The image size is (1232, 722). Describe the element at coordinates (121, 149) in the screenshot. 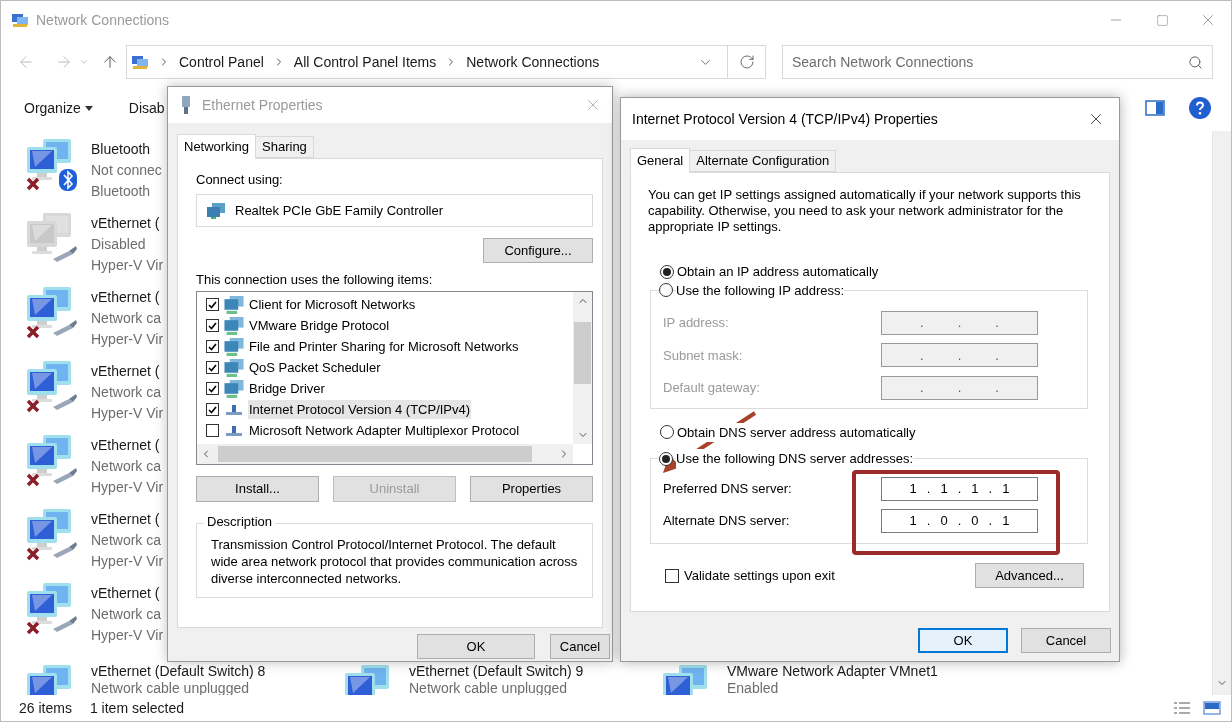

I see `connection-name: Bluetooth` at that location.